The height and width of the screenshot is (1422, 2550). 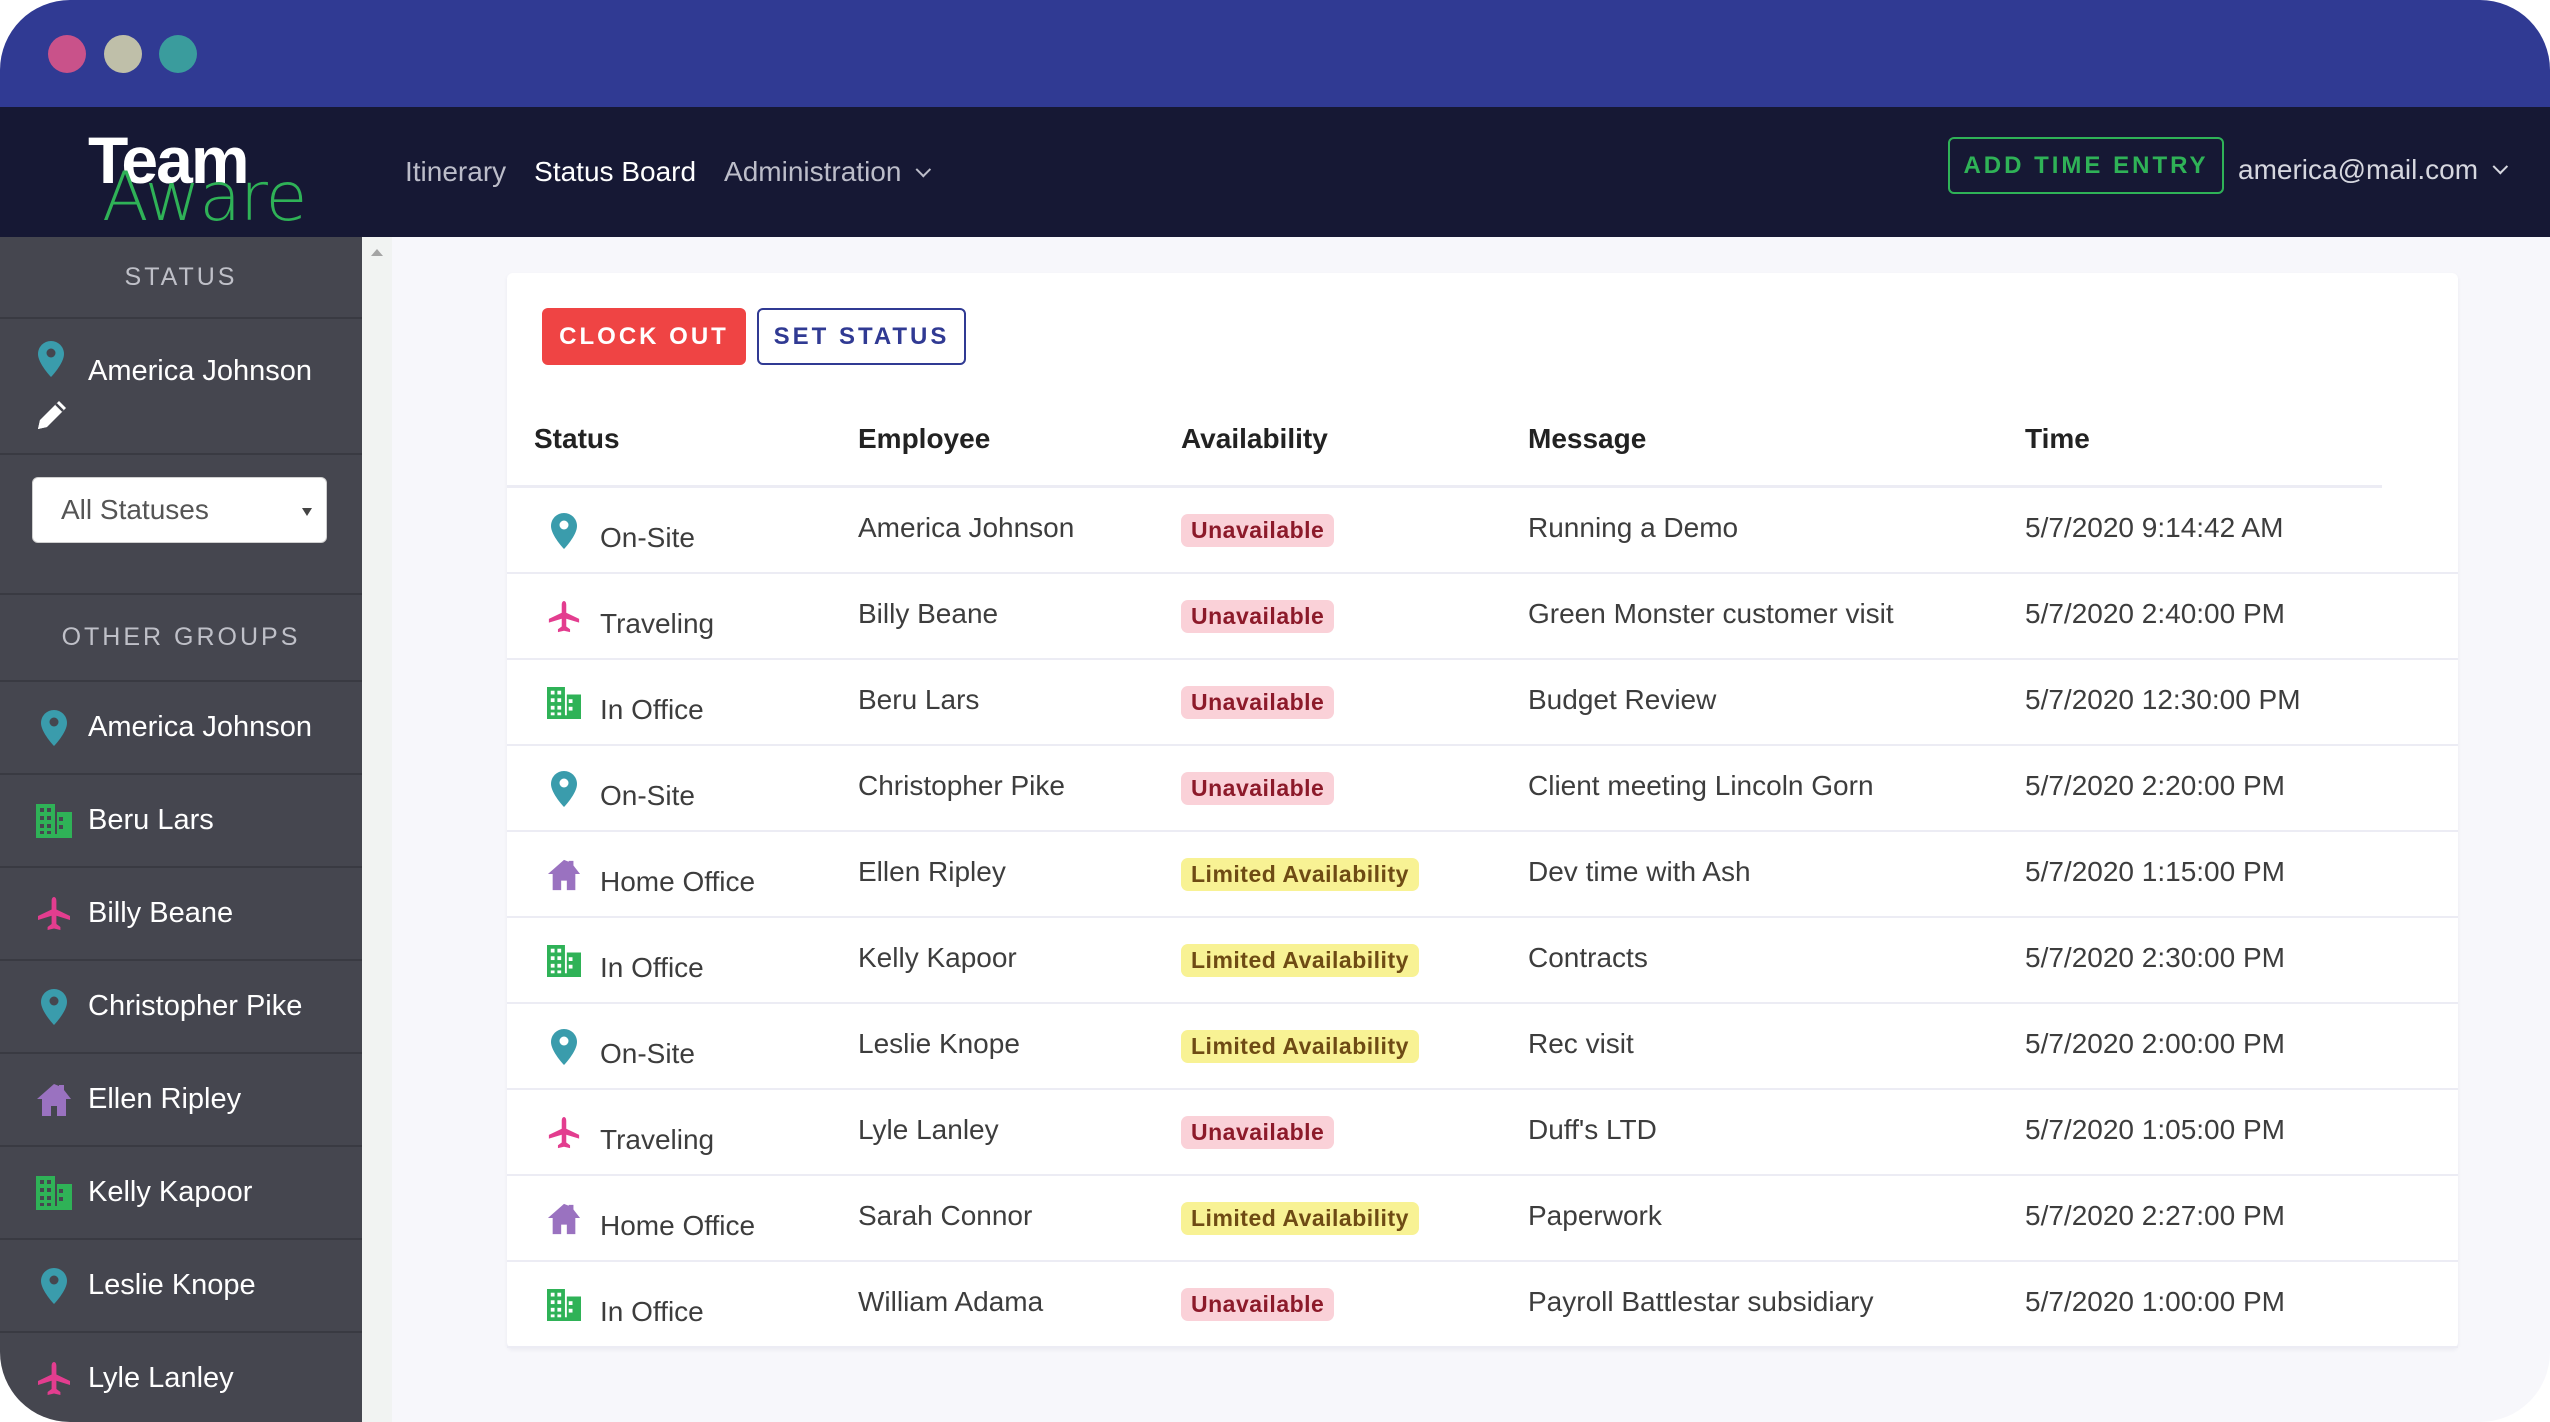 What do you see at coordinates (135, 509) in the screenshot?
I see `status-filter-value: All Statuses` at bounding box center [135, 509].